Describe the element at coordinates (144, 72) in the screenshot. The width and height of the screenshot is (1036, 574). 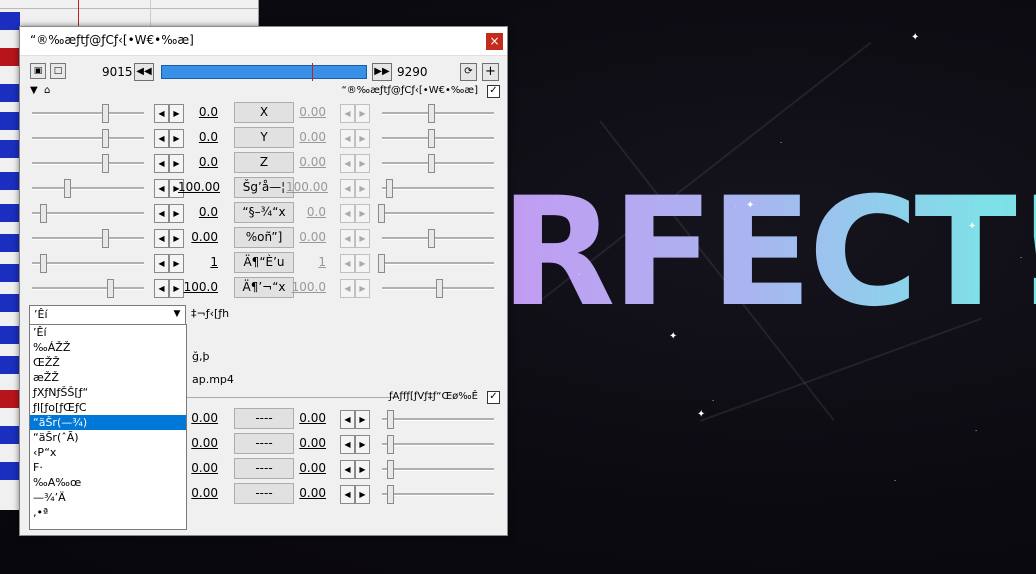
I see `prev-frame-button: ◀◀` at that location.